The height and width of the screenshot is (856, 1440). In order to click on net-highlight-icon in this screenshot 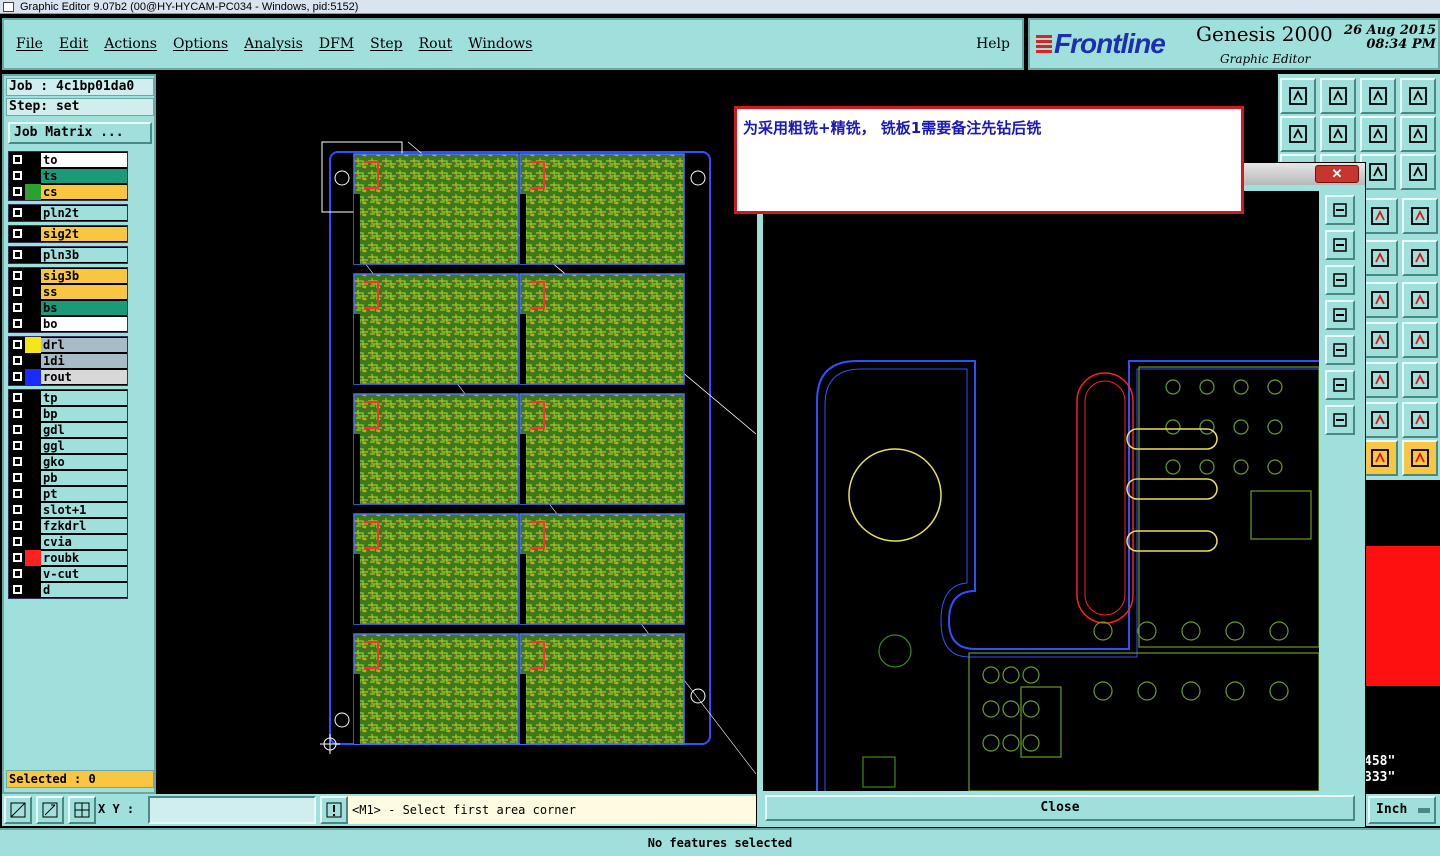, I will do `click(1420, 216)`.